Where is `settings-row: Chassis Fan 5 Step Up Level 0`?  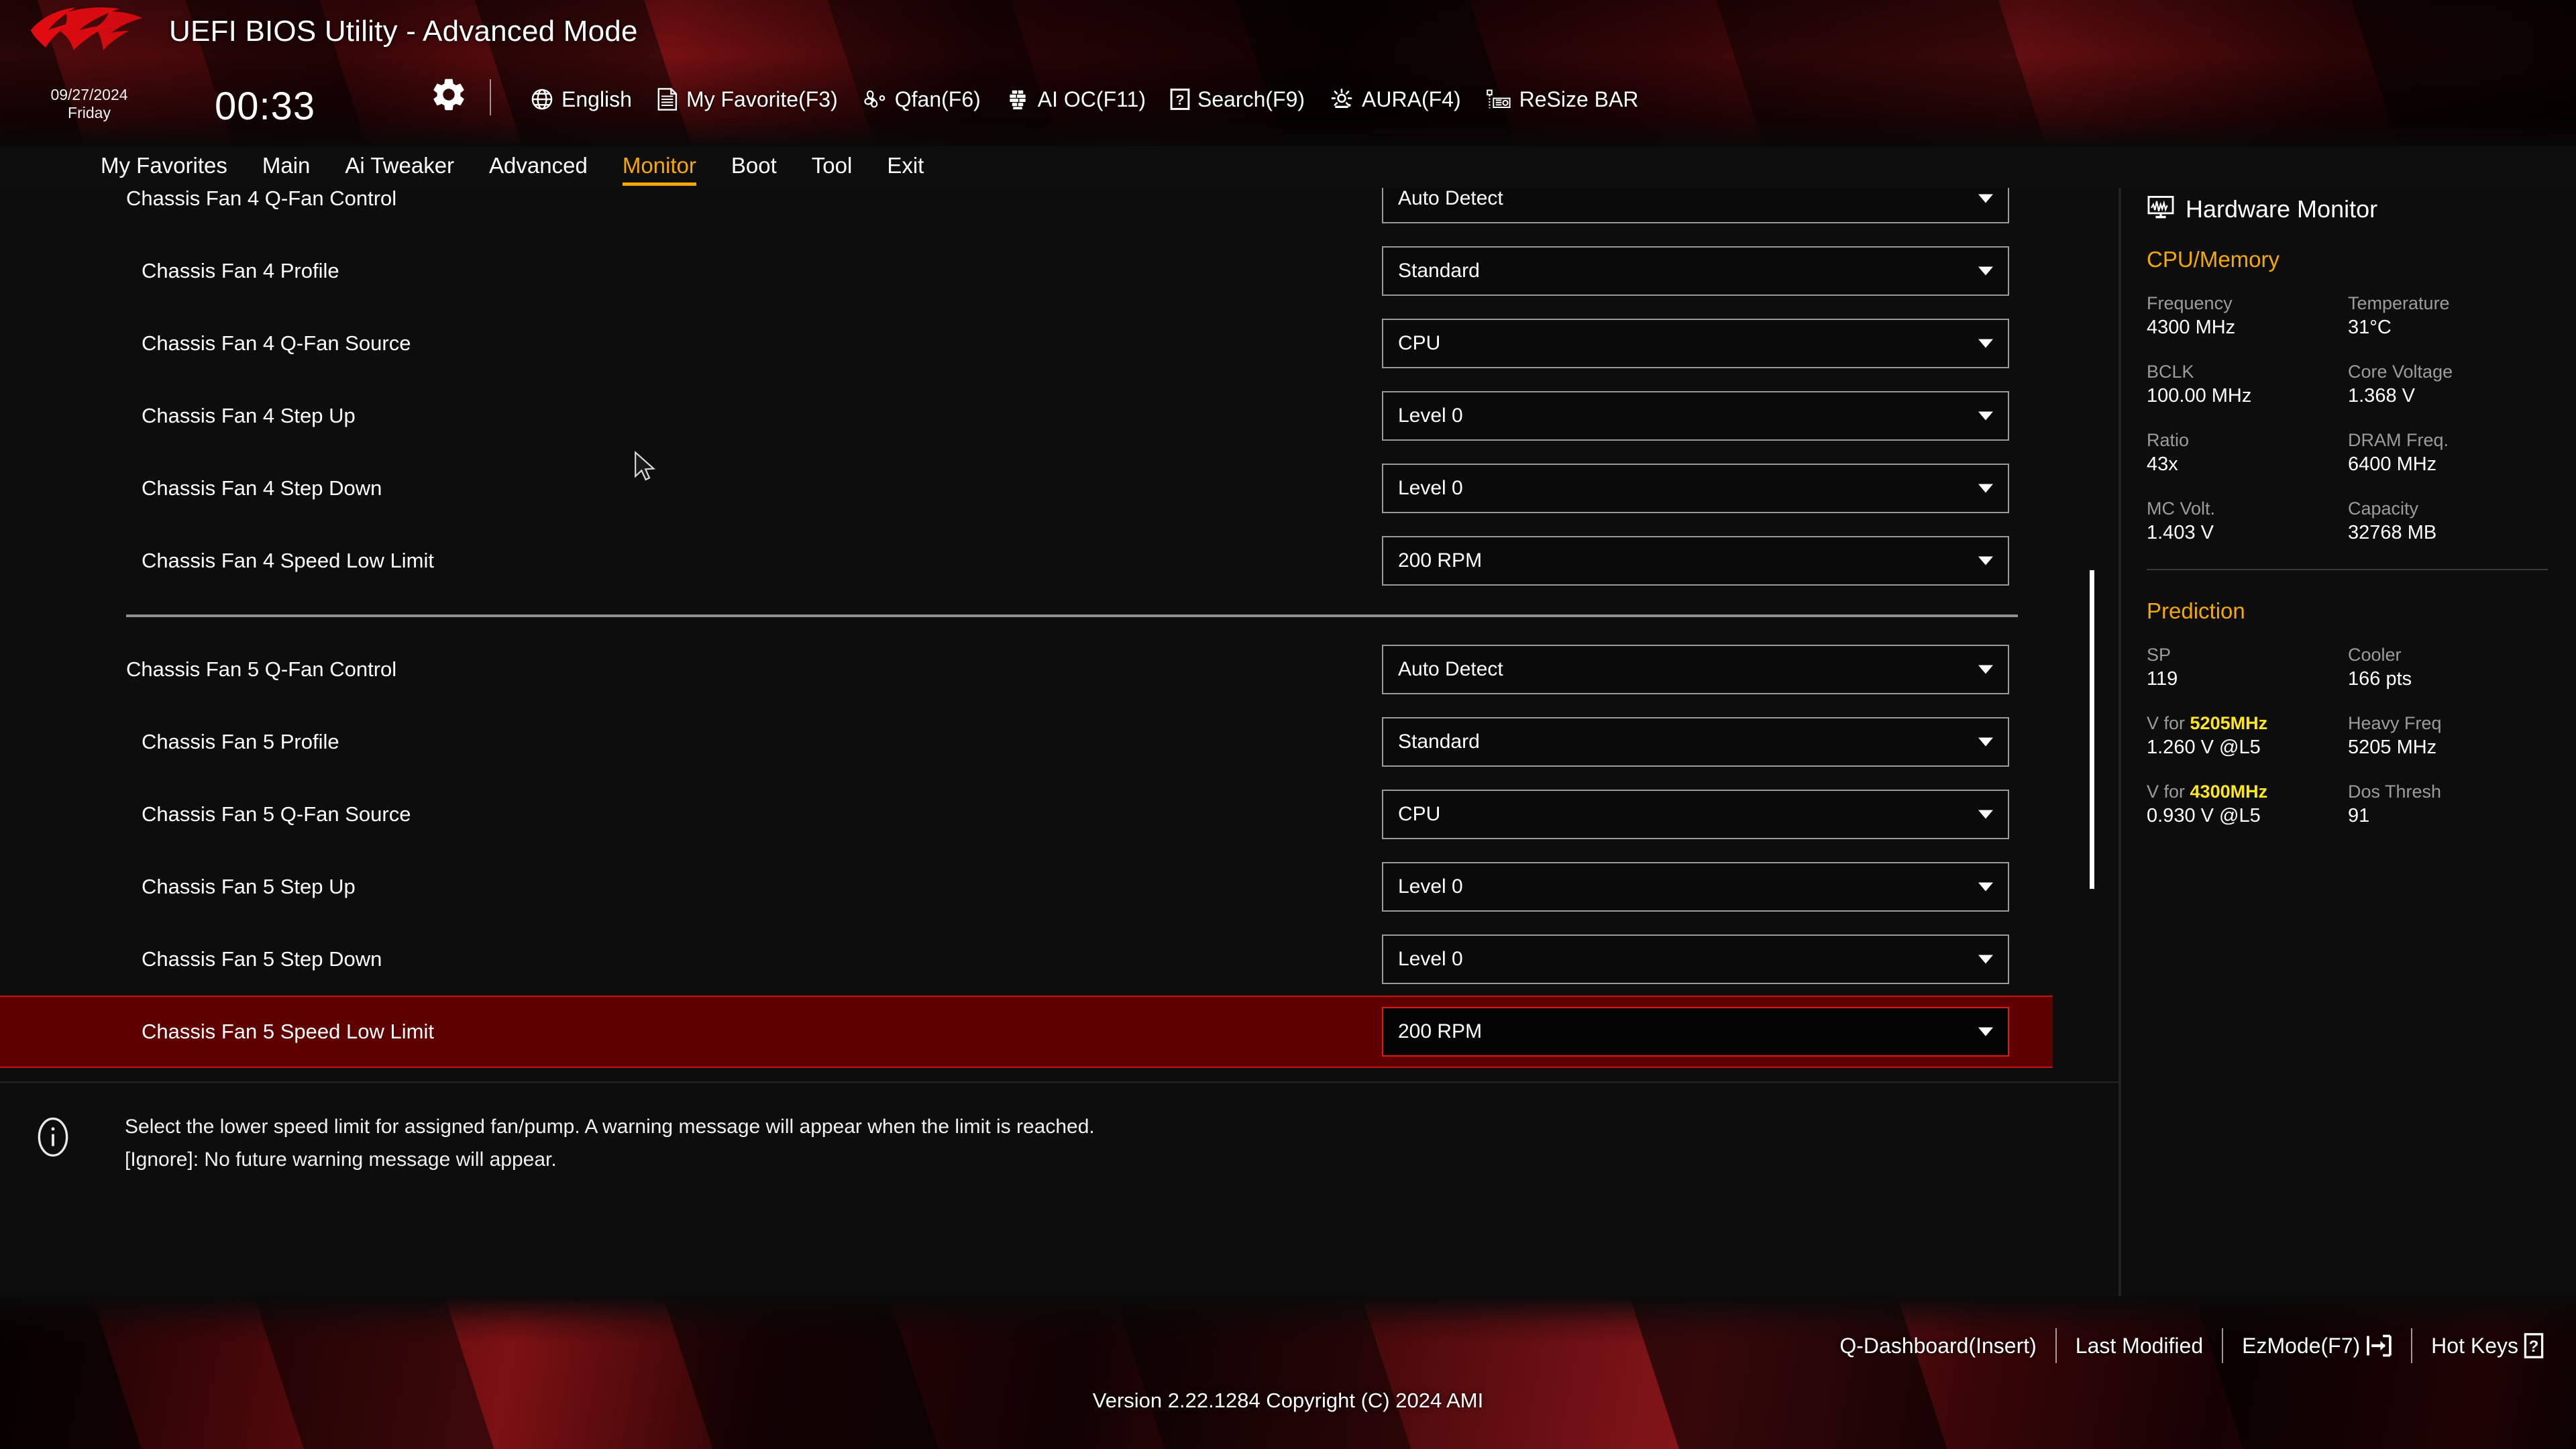
settings-row: Chassis Fan 5 Step Up Level 0 is located at coordinates (1026, 887).